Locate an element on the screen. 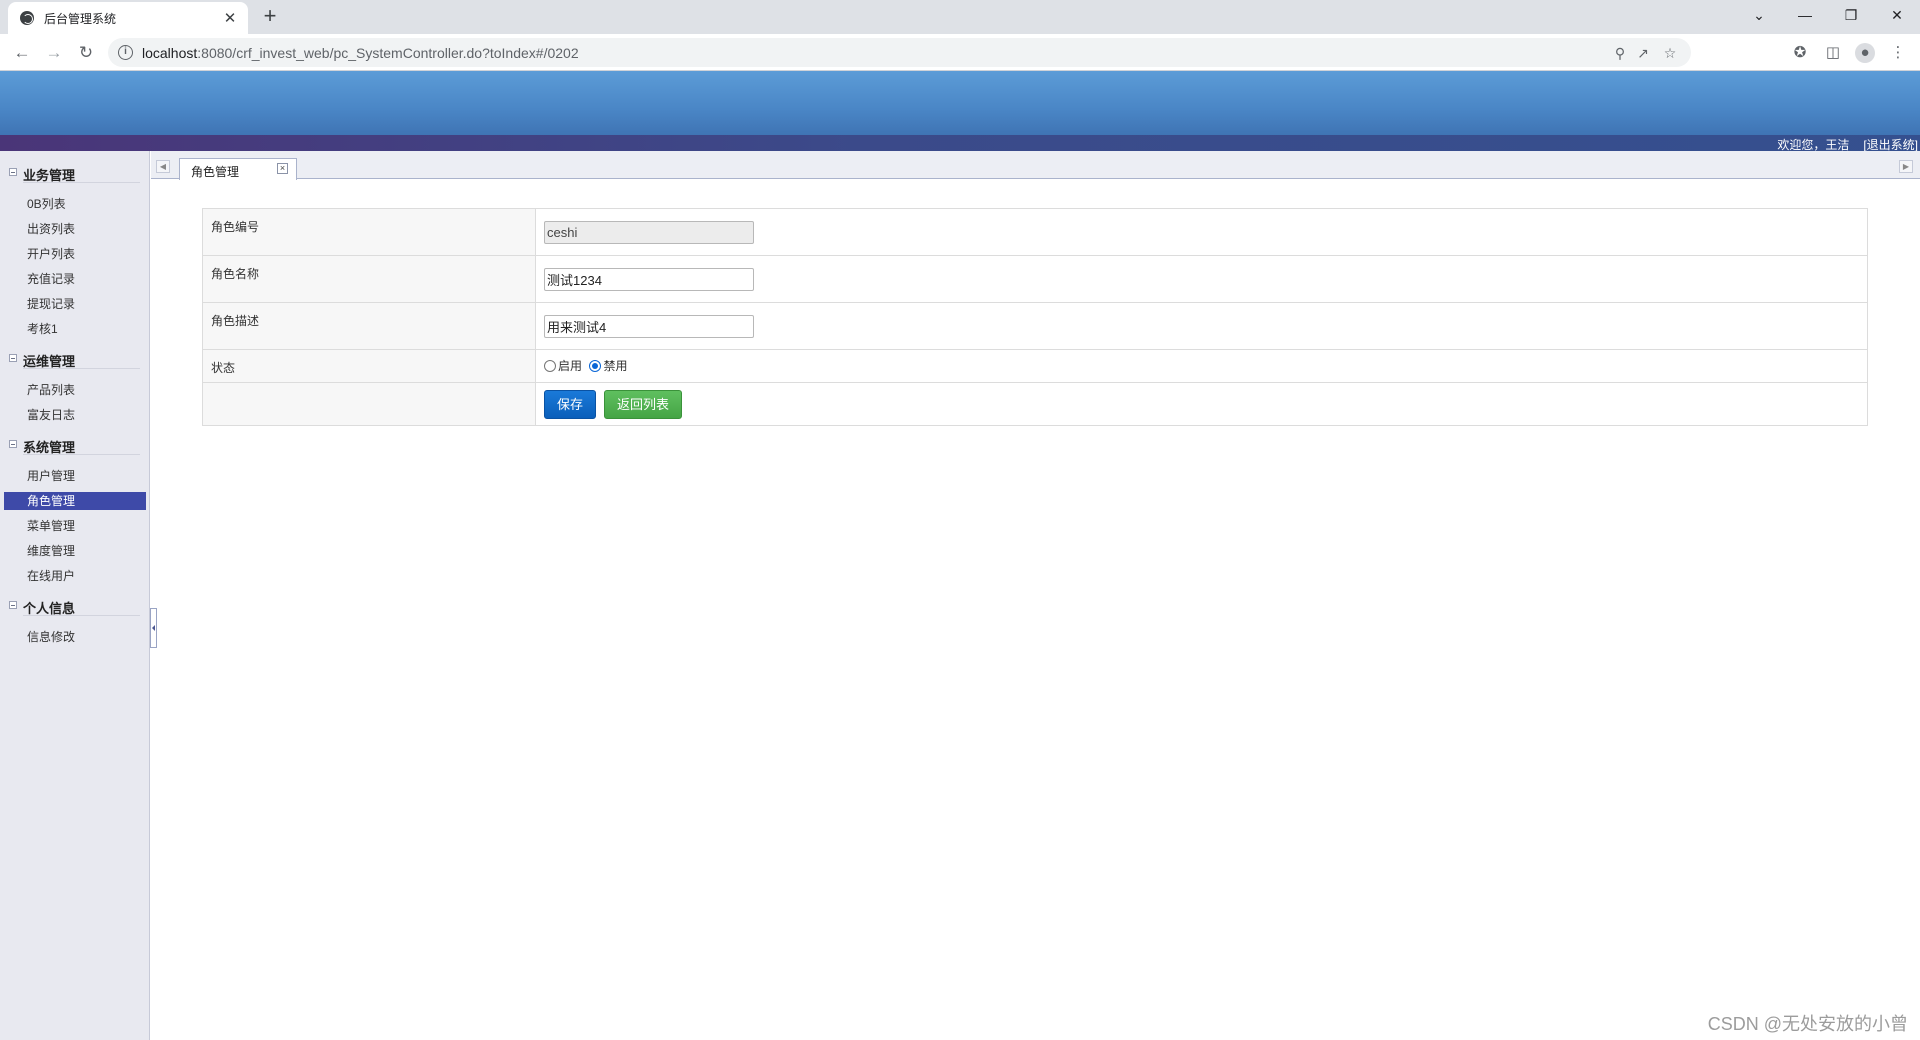 This screenshot has width=1920, height=1040. tab-search-icon: ⌄ is located at coordinates (1759, 15).